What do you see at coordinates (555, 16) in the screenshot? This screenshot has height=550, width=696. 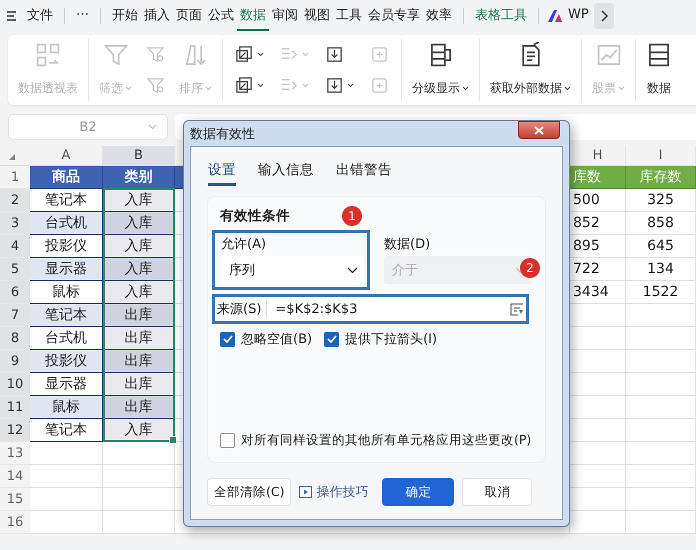 I see `logo-icon` at bounding box center [555, 16].